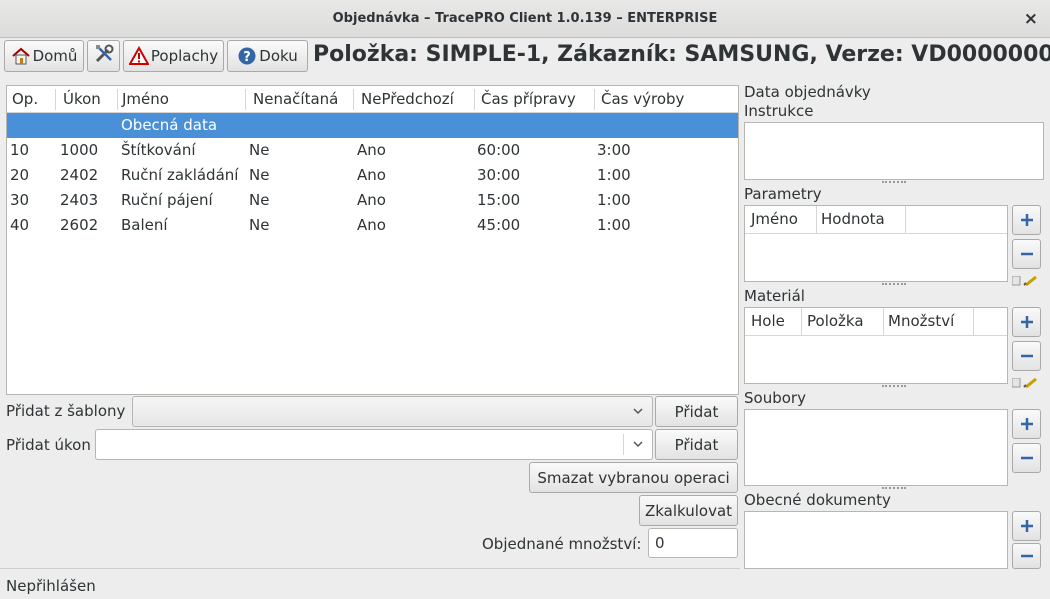 Image resolution: width=1050 pixels, height=599 pixels. What do you see at coordinates (774, 219) in the screenshot?
I see `params-col-name: Jméno` at bounding box center [774, 219].